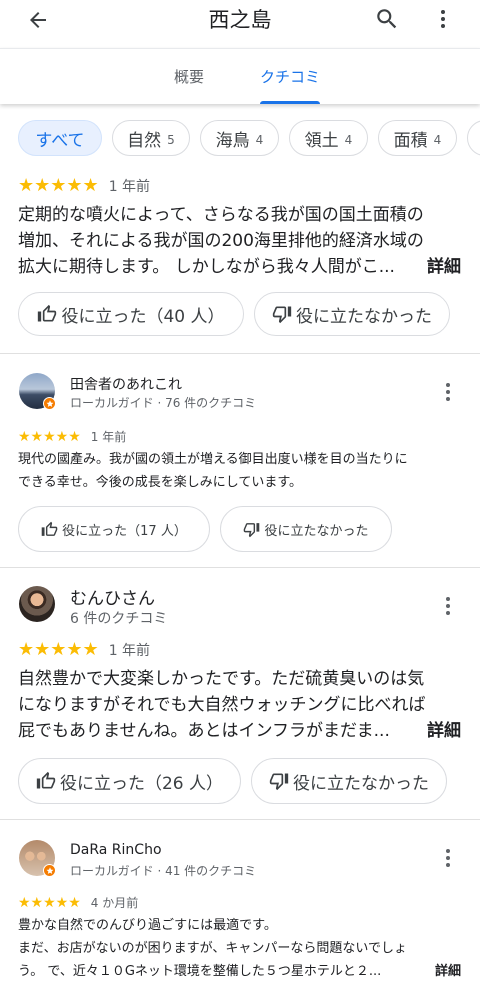 The height and width of the screenshot is (985, 480). I want to click on chip-territory: 領土 4, so click(328, 138).